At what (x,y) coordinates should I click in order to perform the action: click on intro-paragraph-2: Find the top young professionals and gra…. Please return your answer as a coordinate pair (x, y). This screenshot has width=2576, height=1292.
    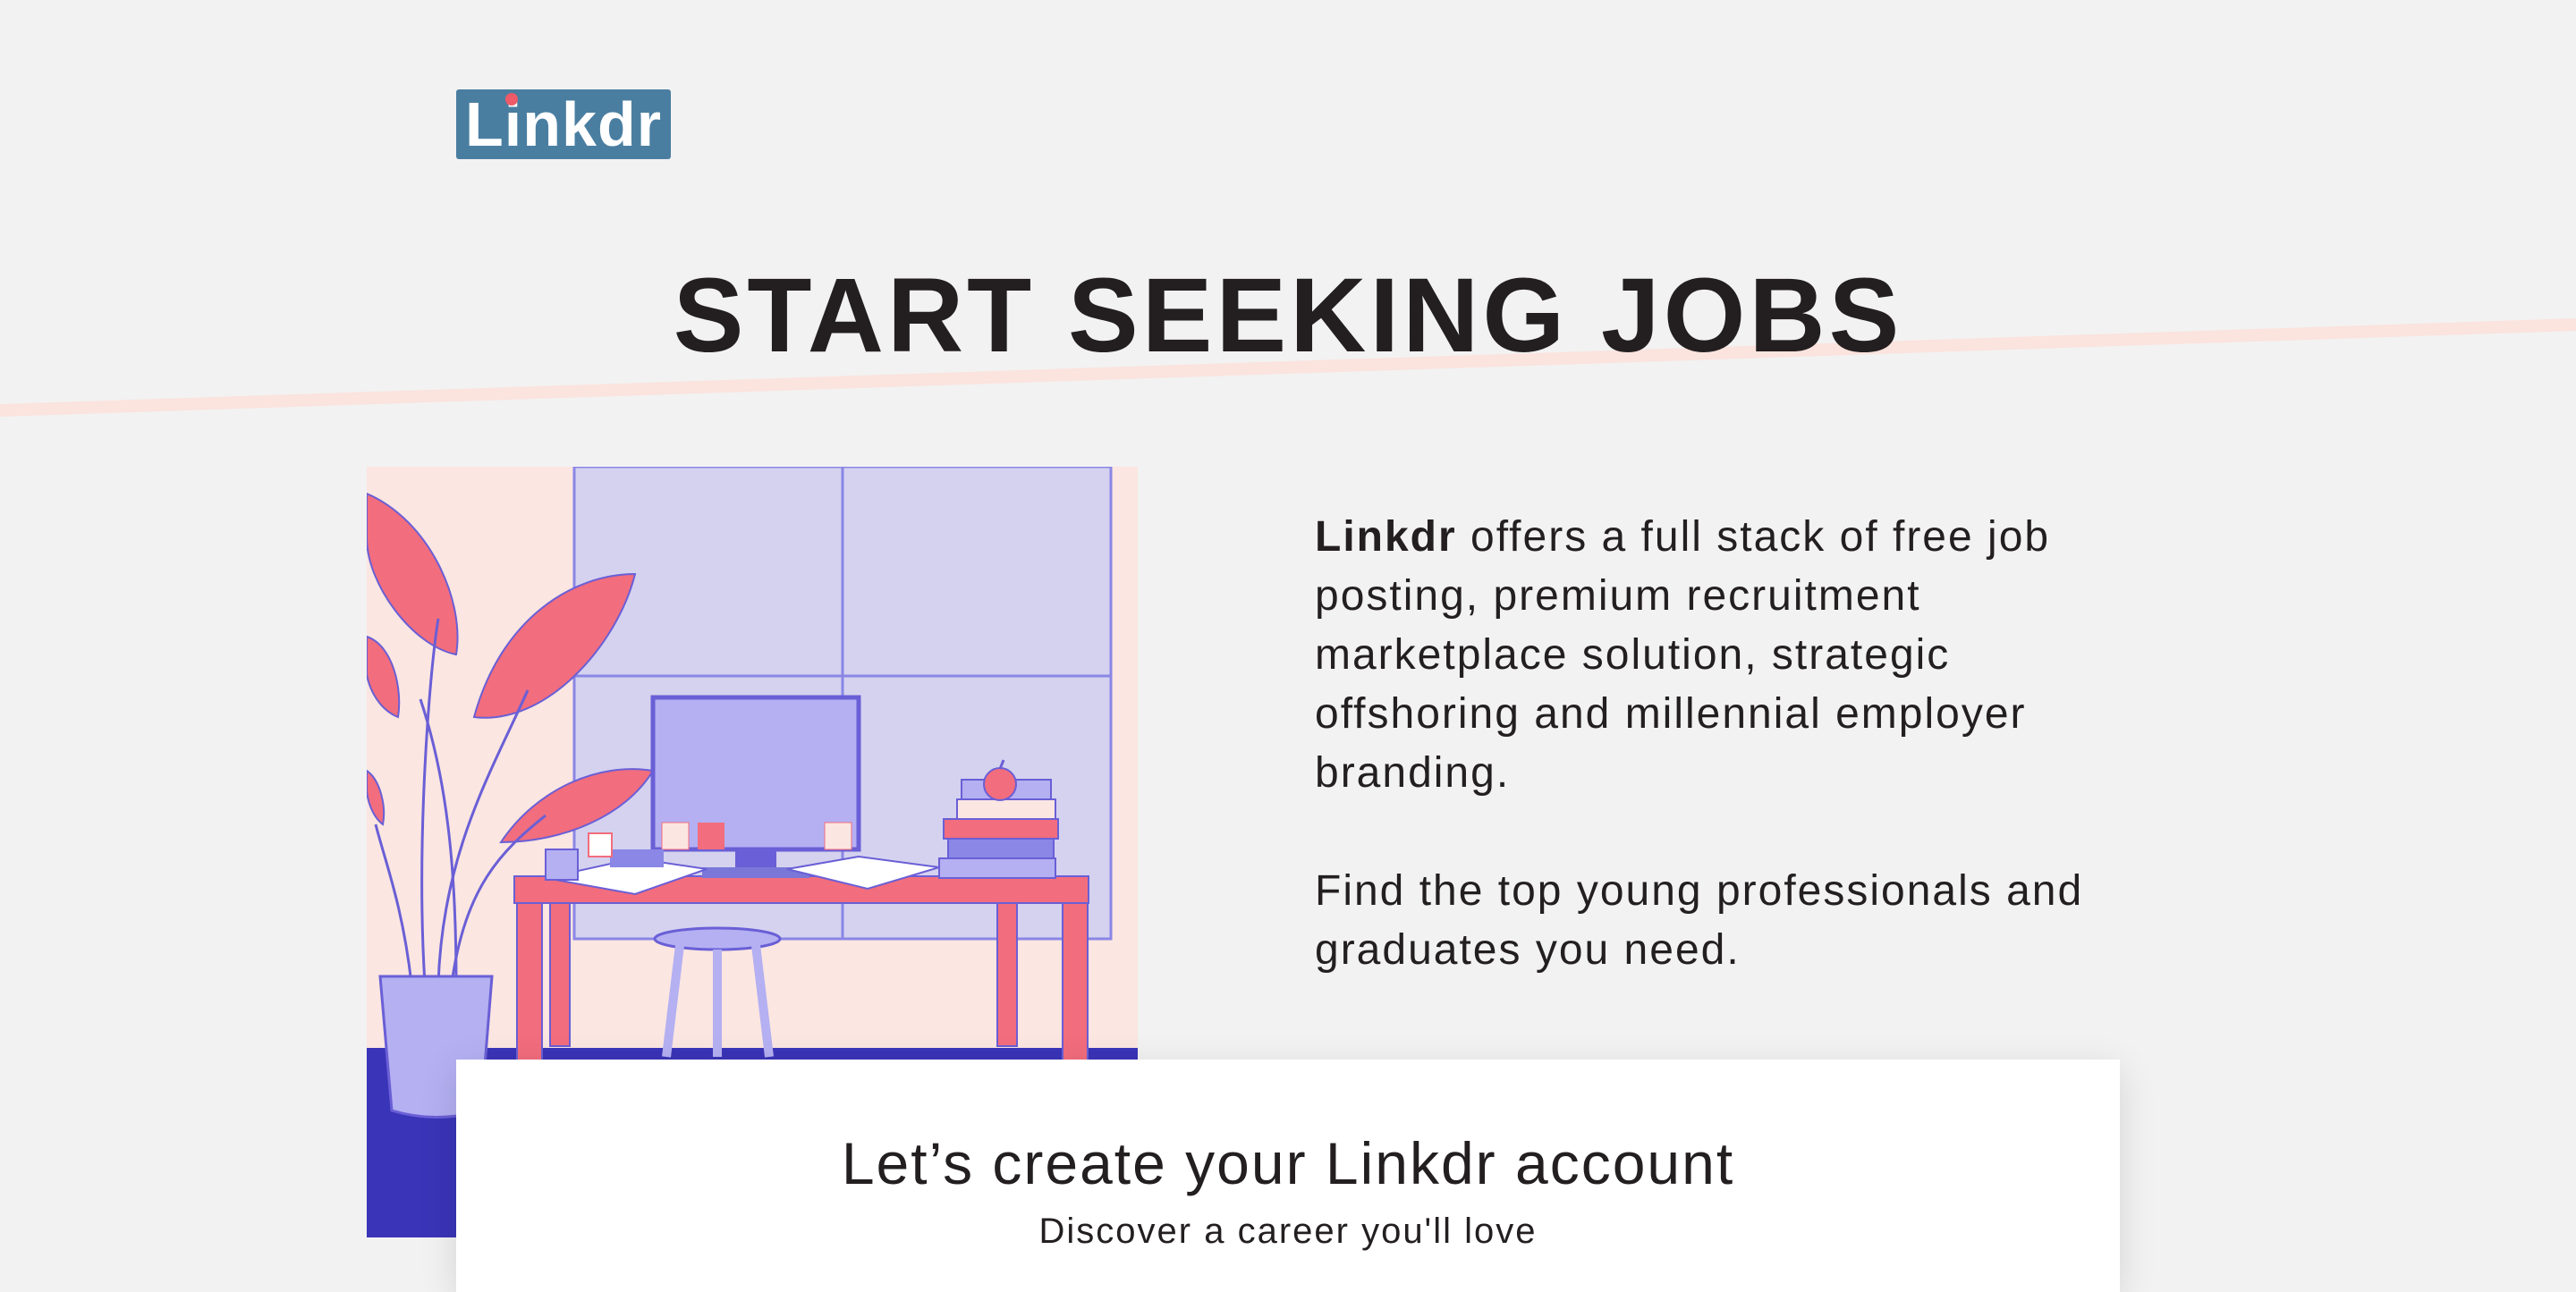
    Looking at the image, I should click on (1699, 921).